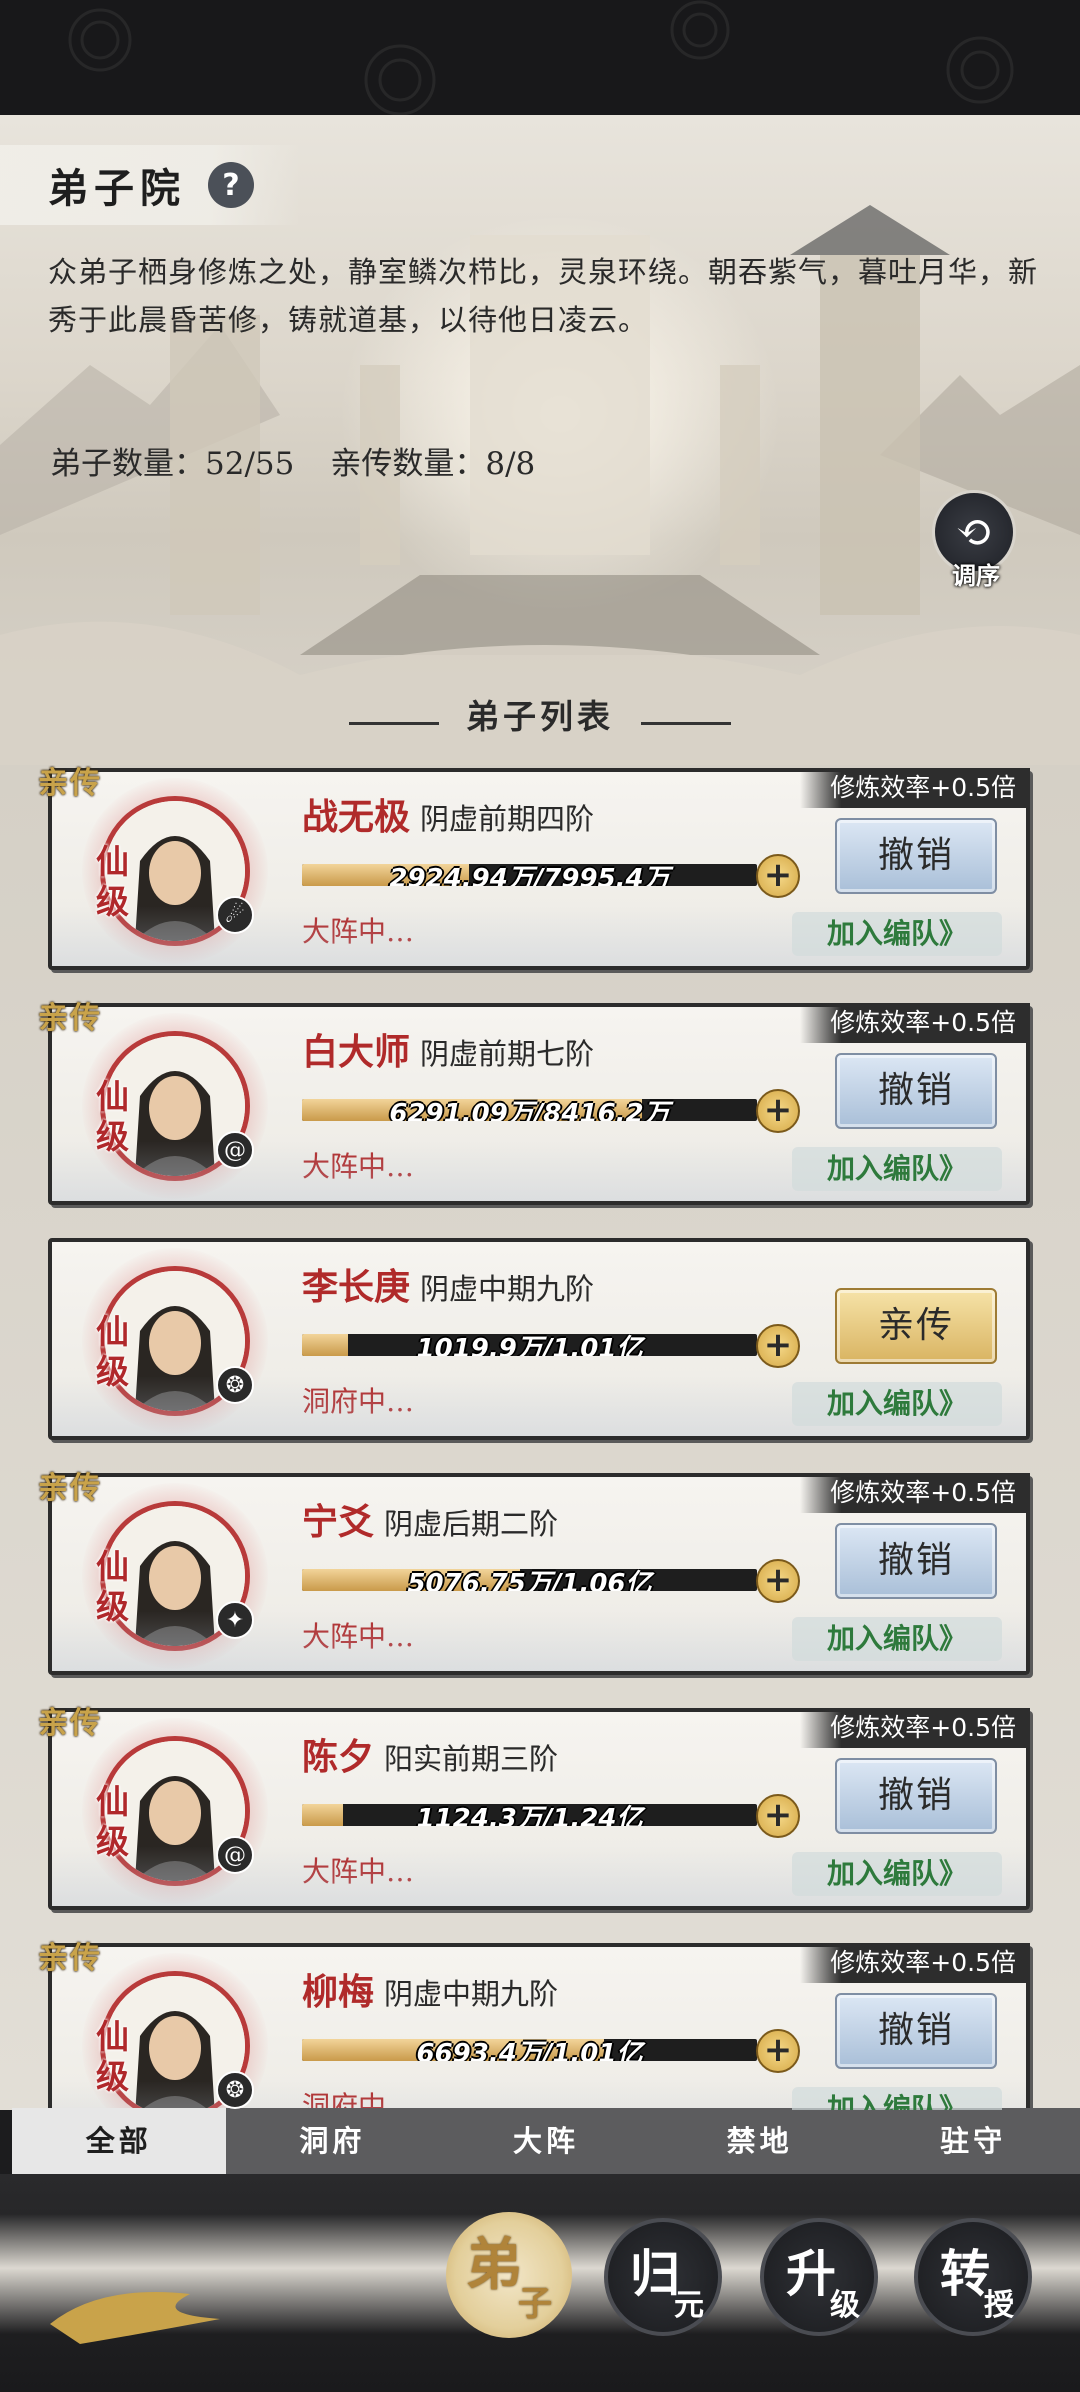 This screenshot has width=1080, height=2392. Describe the element at coordinates (433, 464) in the screenshot. I see `direct-count: 亲传数量：8/8` at that location.